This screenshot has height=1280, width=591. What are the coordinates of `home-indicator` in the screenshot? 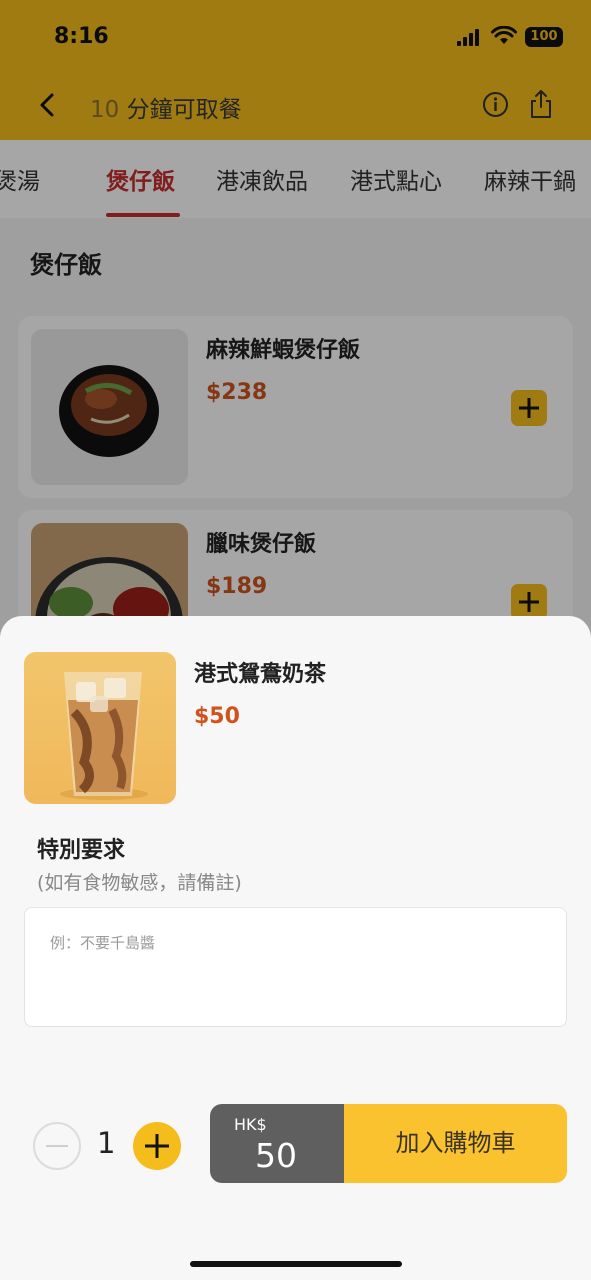 It's located at (296, 1264).